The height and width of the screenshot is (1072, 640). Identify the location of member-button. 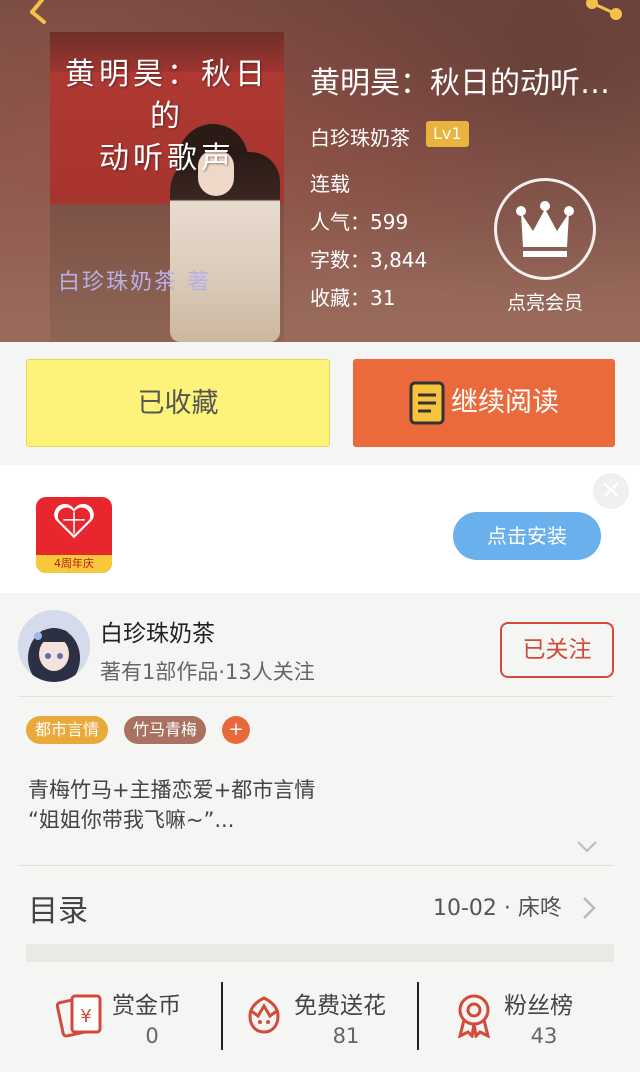
(545, 229).